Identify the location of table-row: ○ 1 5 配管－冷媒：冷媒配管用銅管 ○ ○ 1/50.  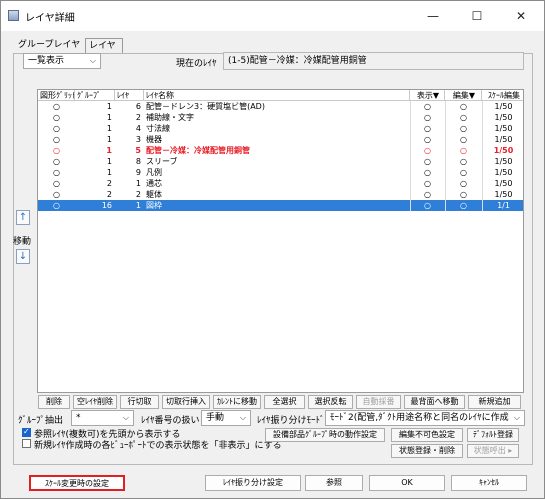
(280, 150).